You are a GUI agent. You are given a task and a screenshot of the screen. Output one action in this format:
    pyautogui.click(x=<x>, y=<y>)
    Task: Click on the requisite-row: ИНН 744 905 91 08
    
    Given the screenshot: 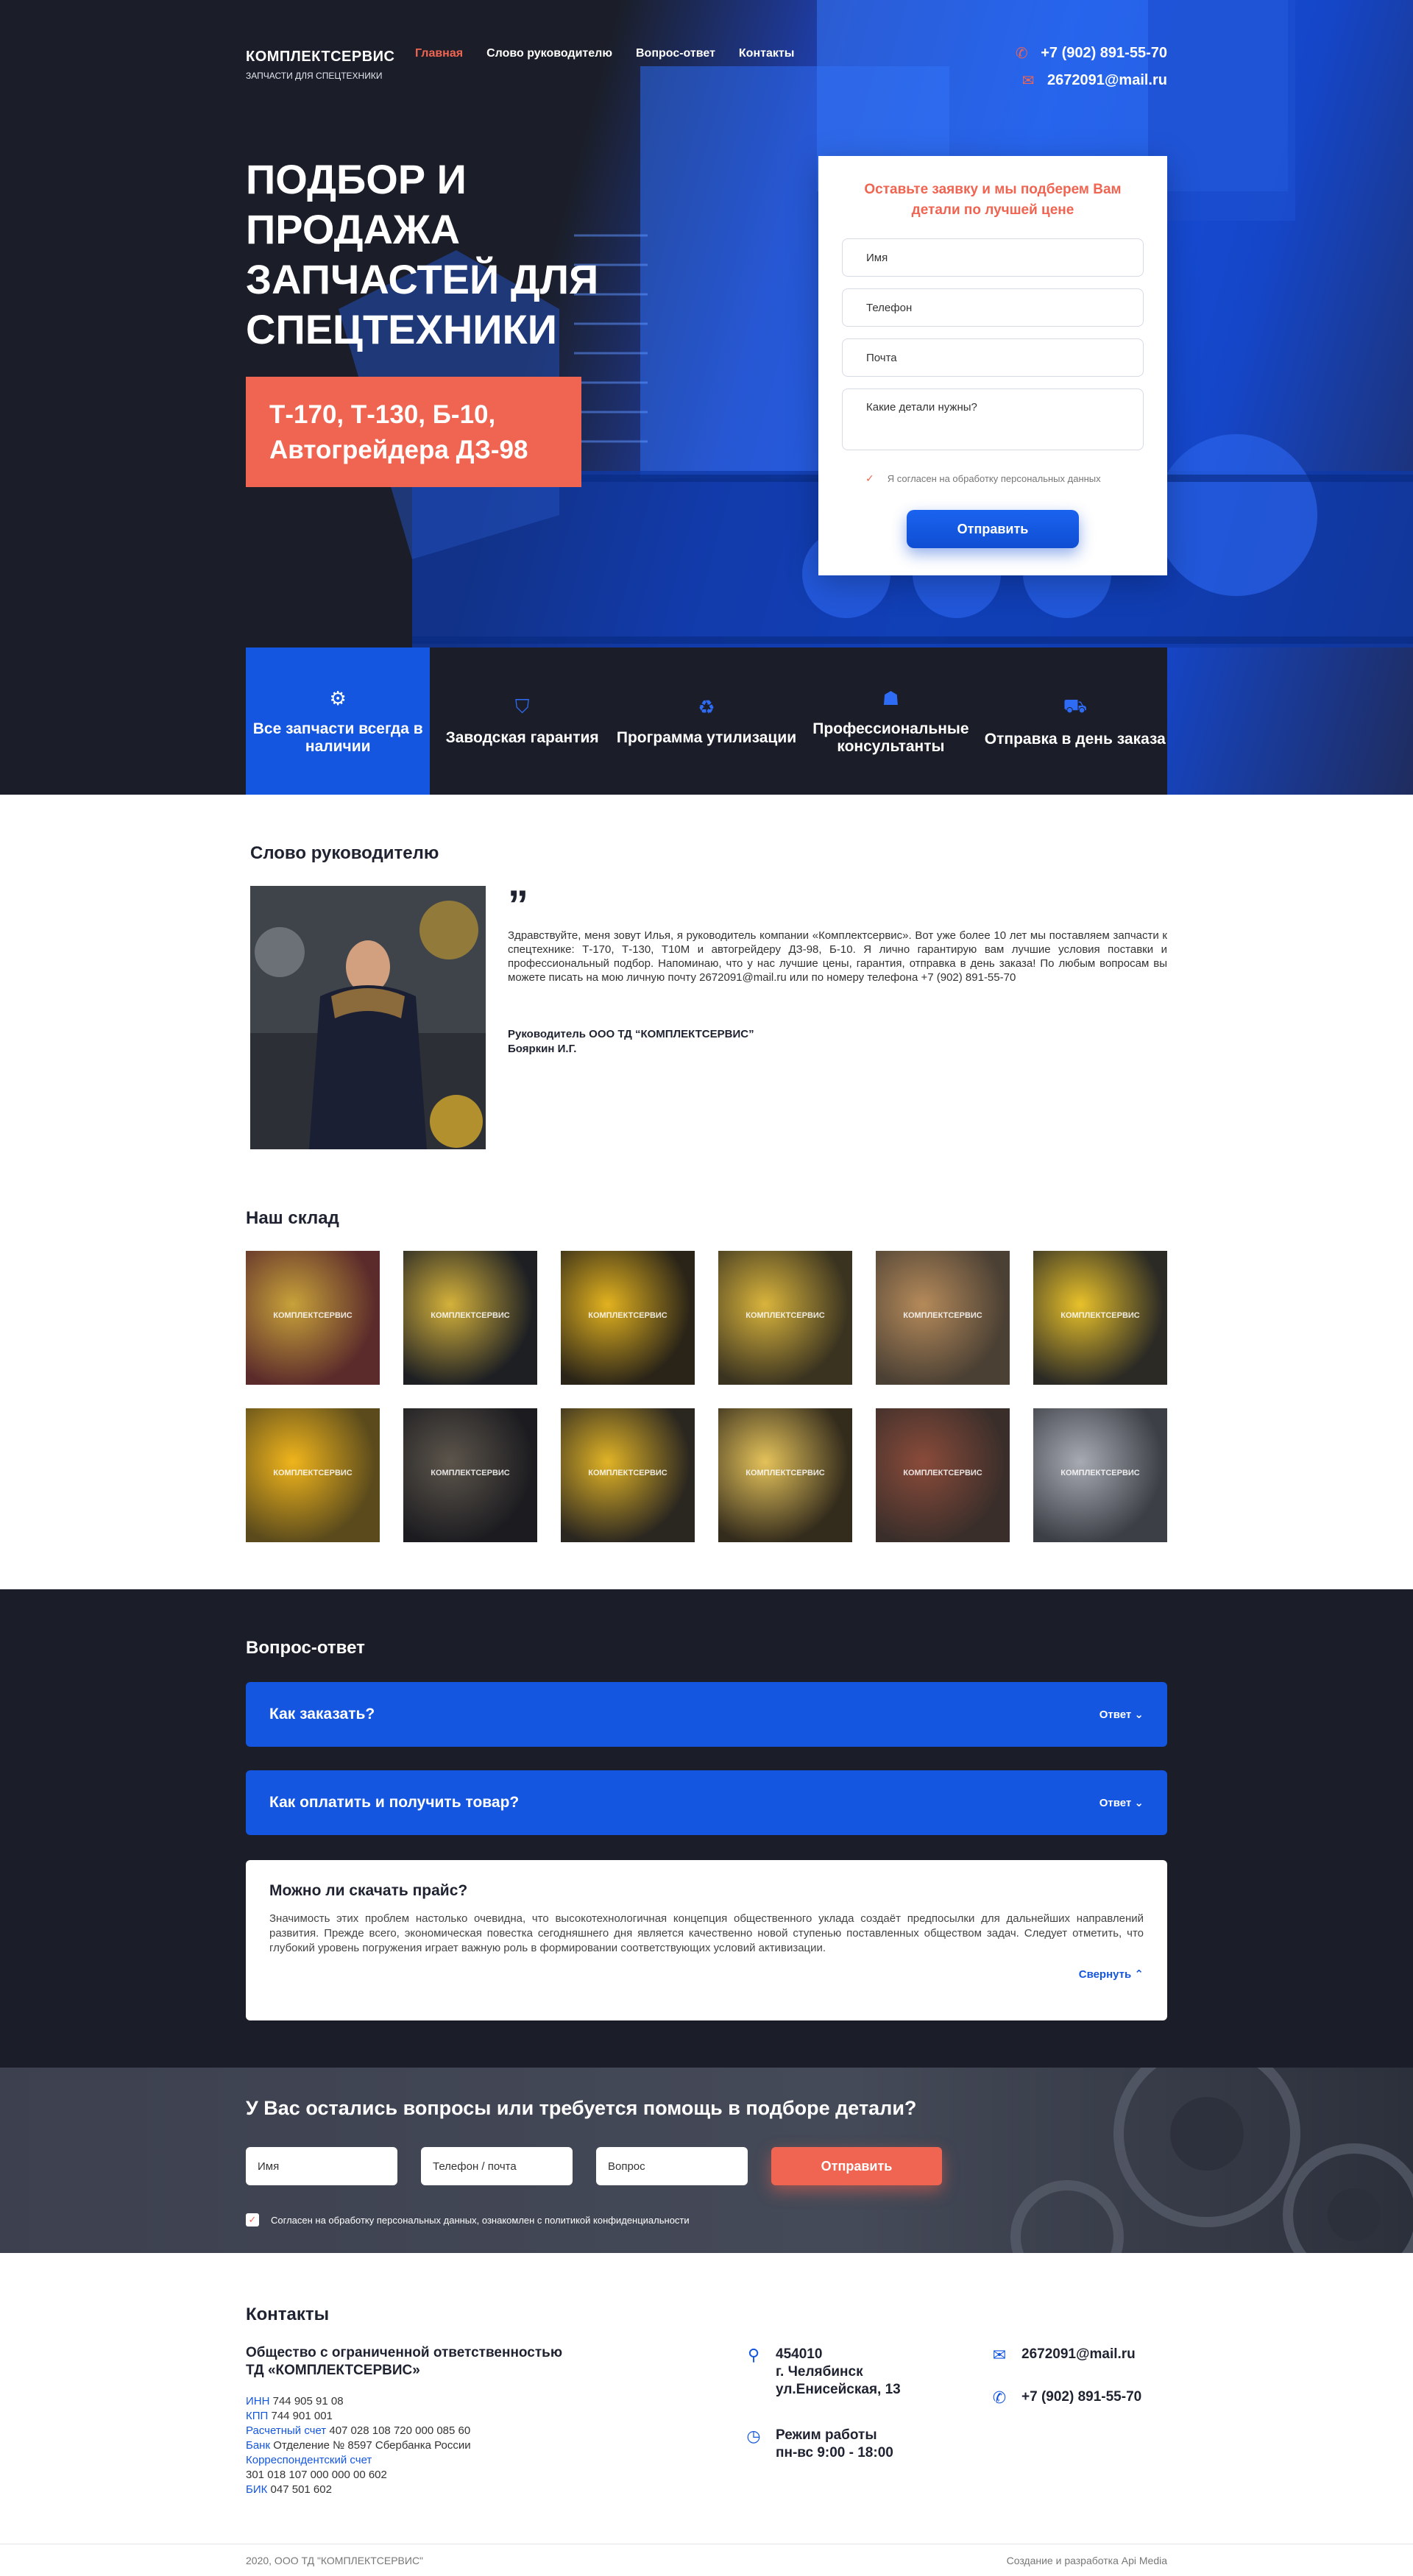 What is the action you would take?
    pyautogui.click(x=358, y=2401)
    